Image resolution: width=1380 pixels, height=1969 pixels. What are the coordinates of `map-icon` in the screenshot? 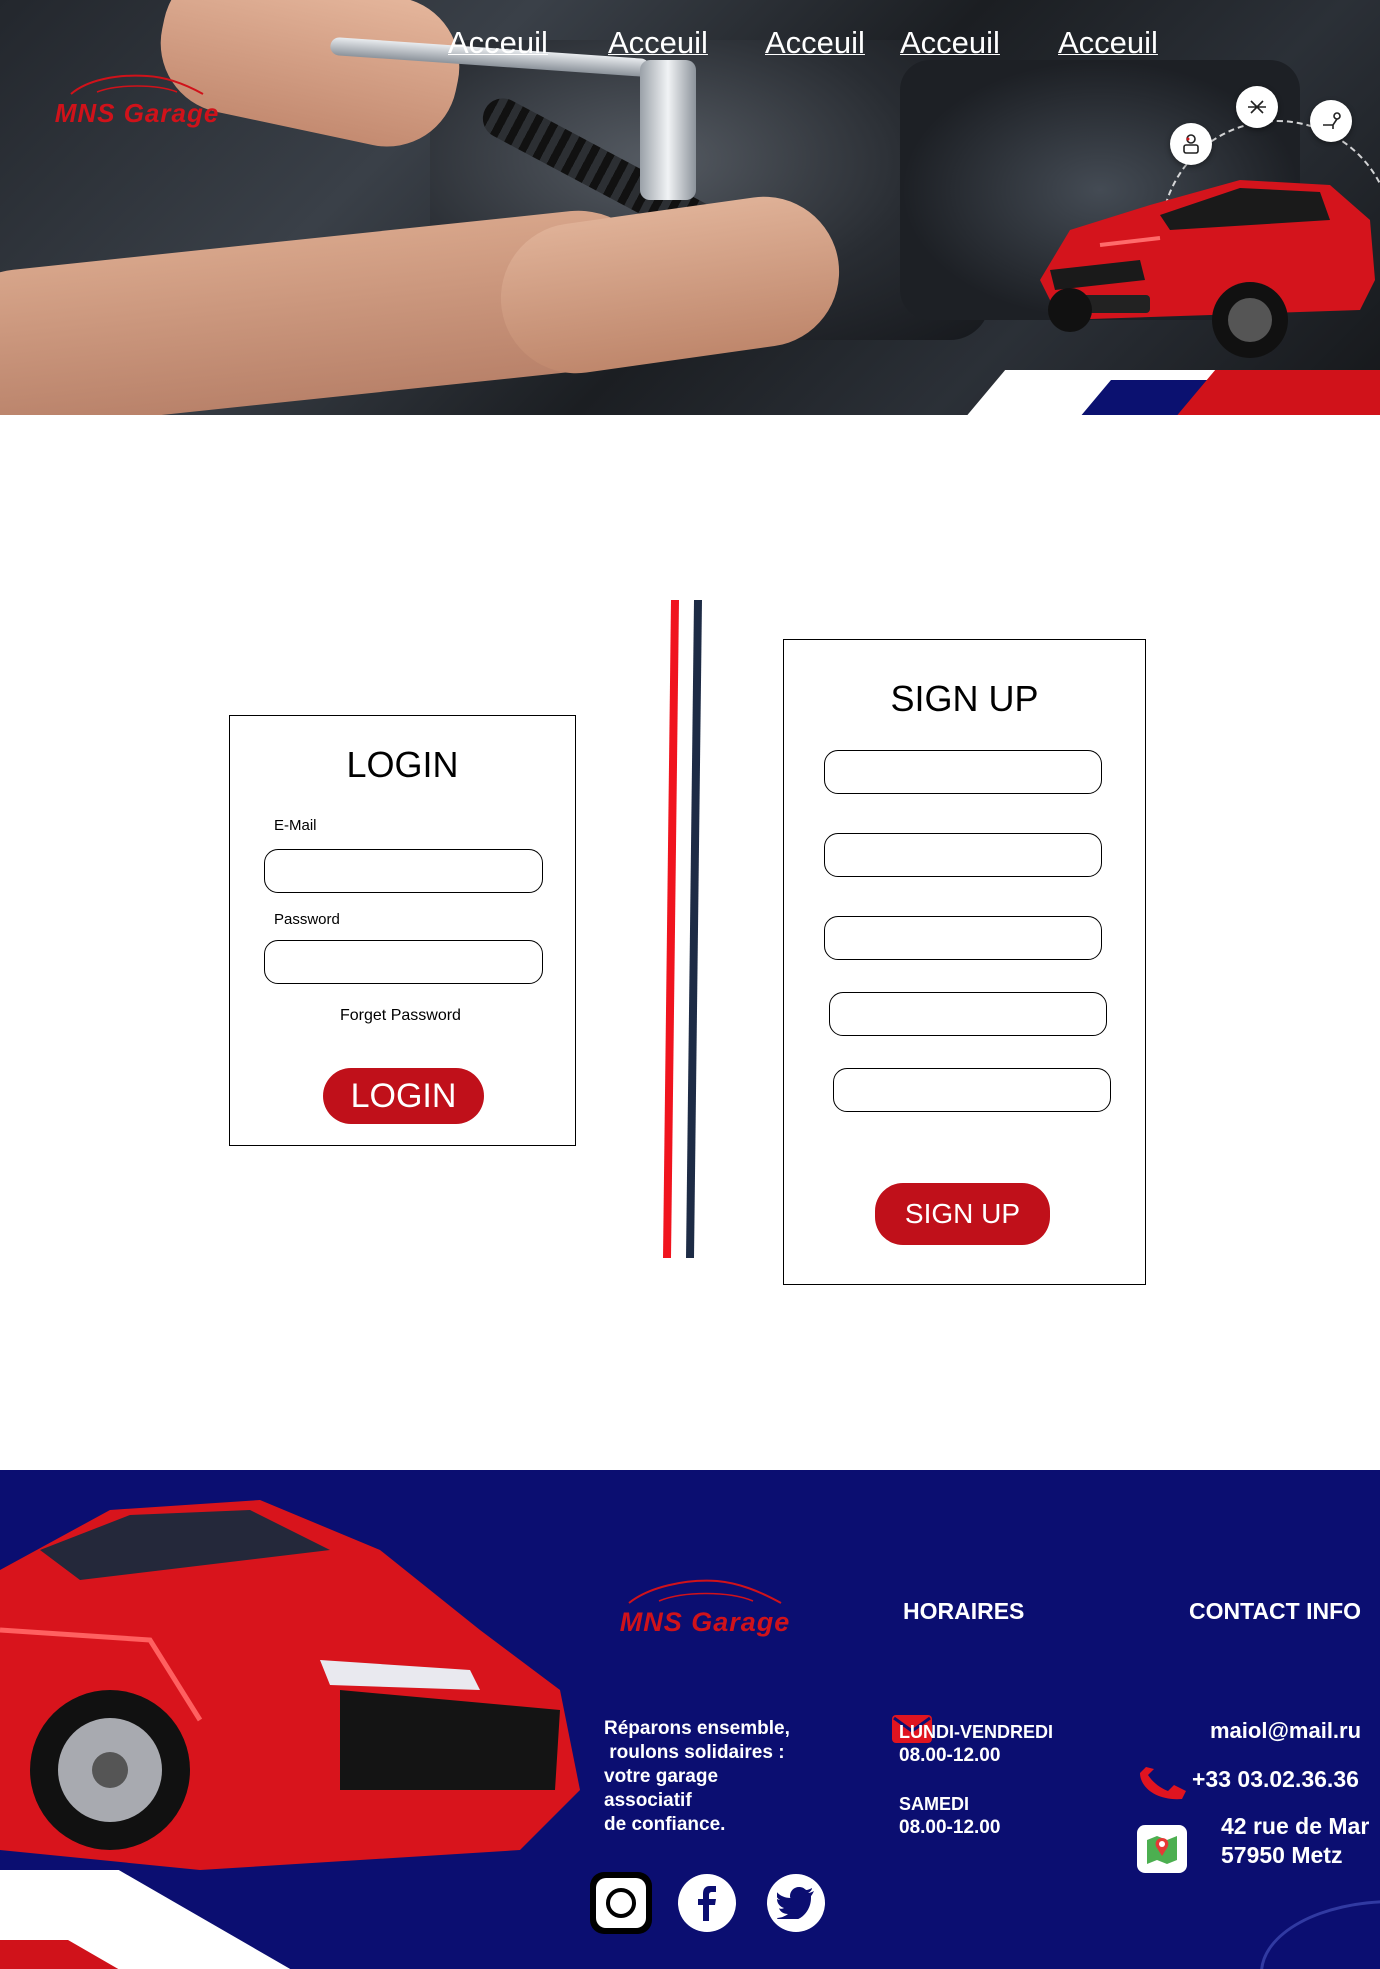 It's located at (1162, 1849).